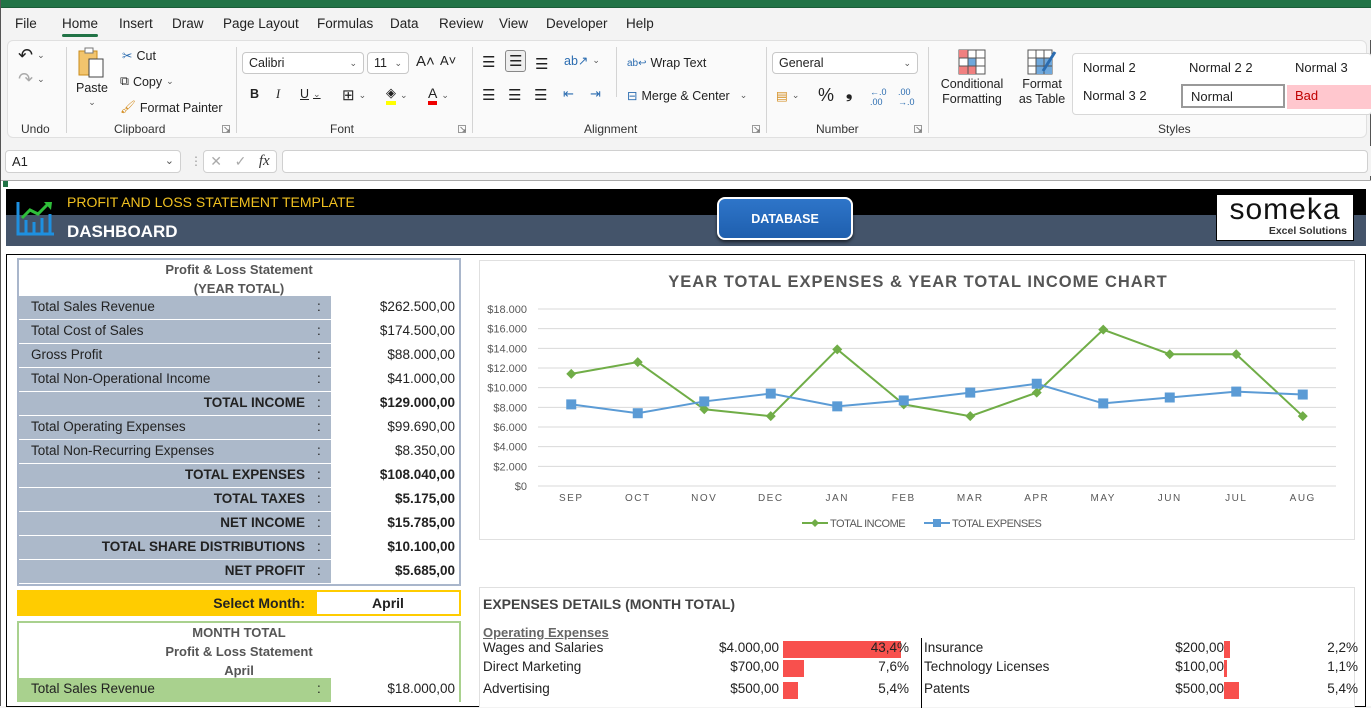 This screenshot has width=1371, height=708. I want to click on number-group-label: Number, so click(837, 129).